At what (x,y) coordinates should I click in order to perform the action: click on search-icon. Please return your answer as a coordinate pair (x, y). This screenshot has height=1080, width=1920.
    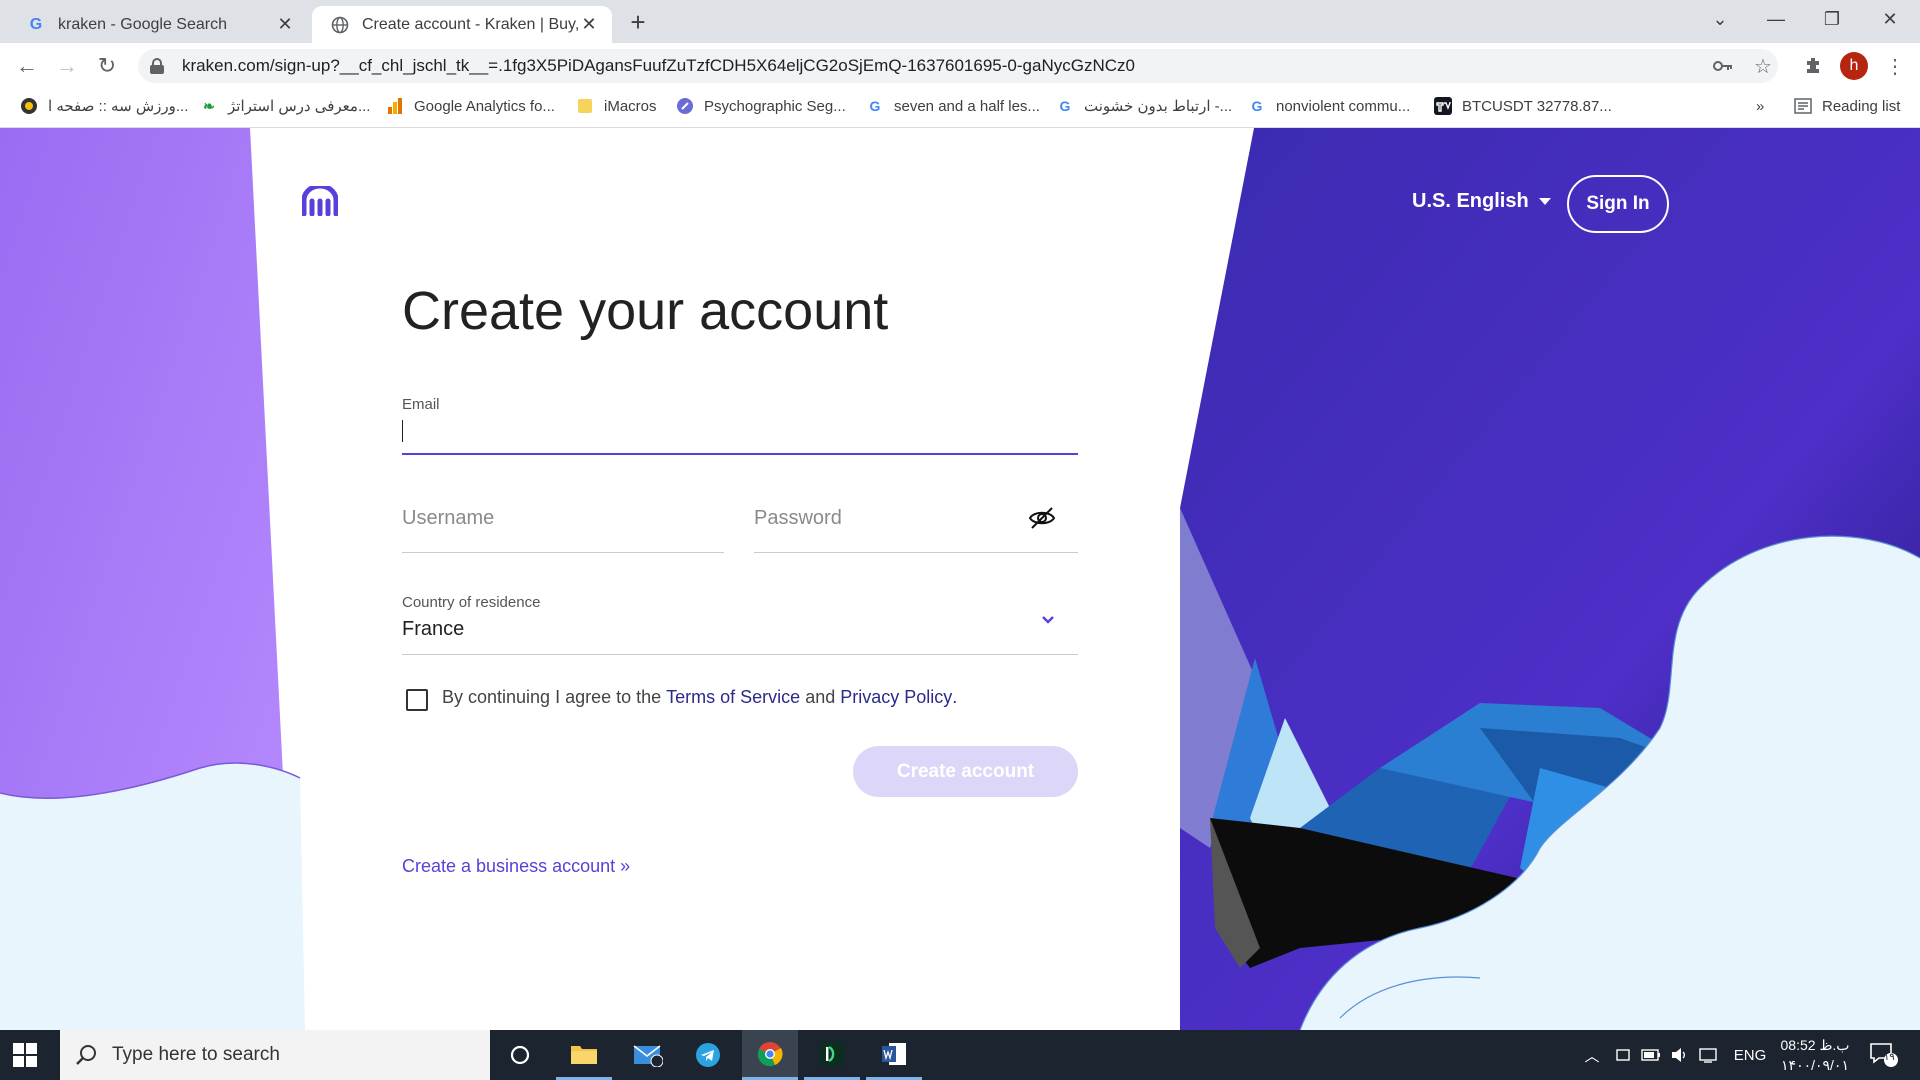
    Looking at the image, I should click on (86, 1055).